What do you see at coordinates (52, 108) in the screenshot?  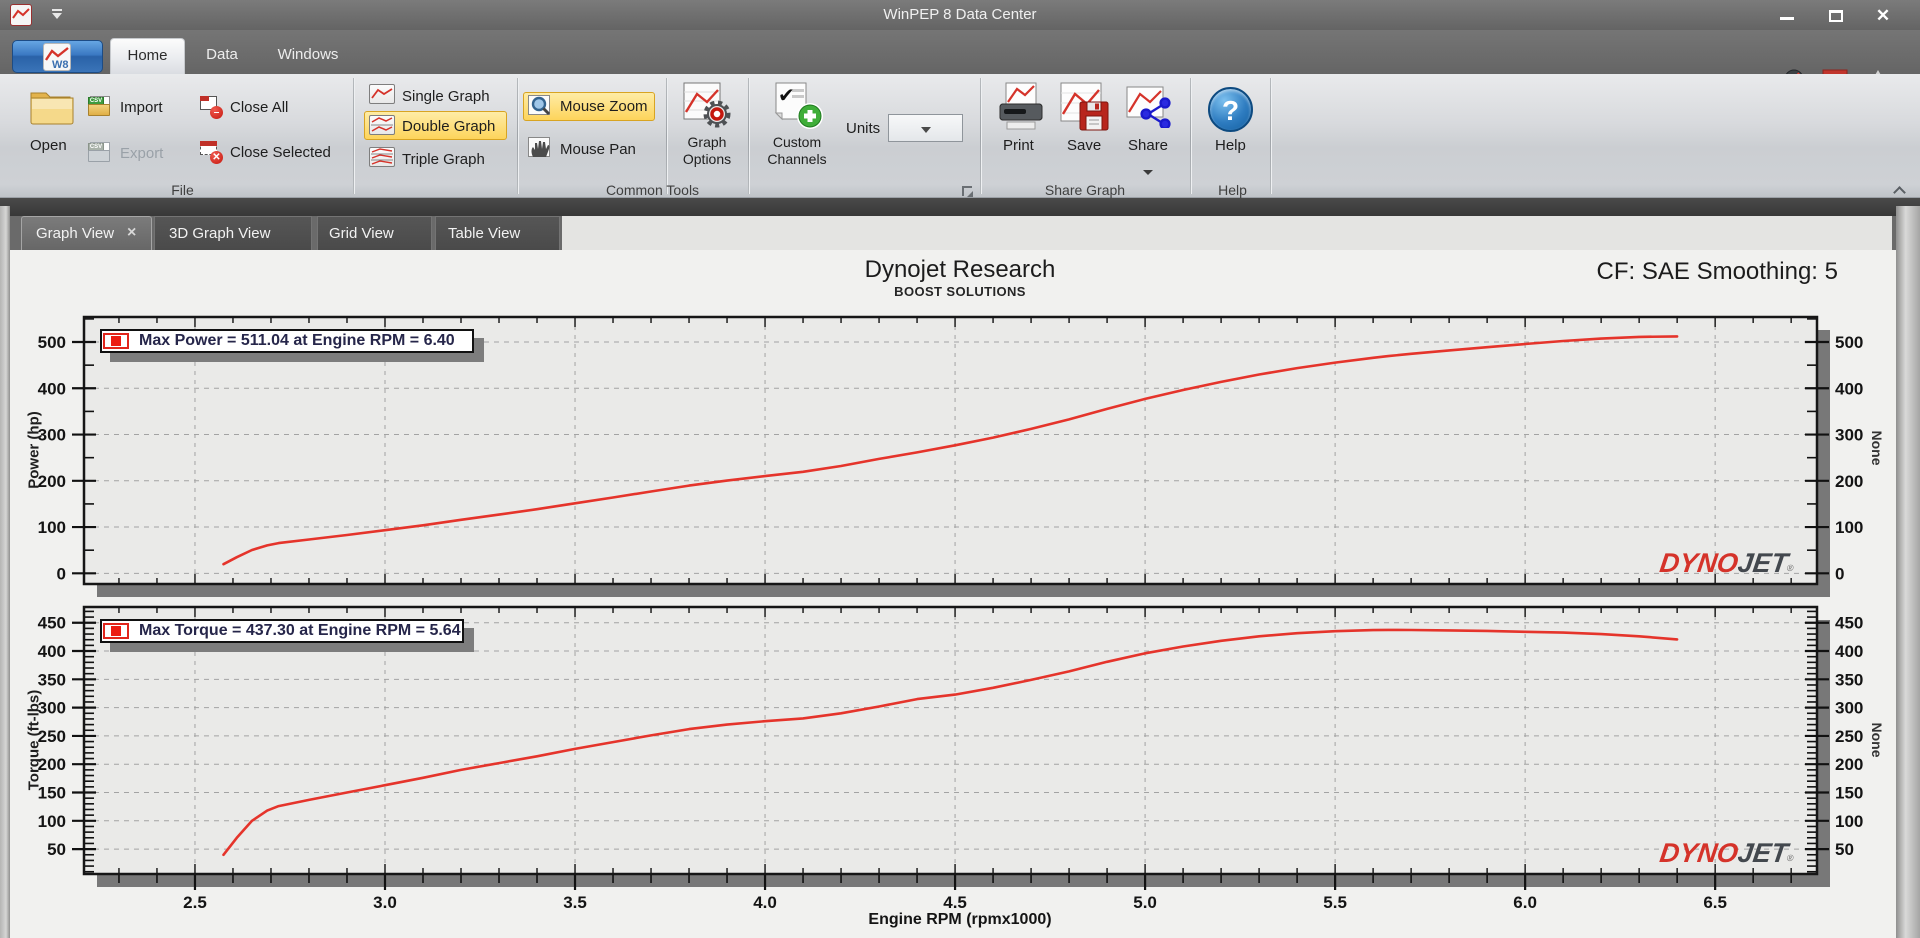 I see `open-folder-icon` at bounding box center [52, 108].